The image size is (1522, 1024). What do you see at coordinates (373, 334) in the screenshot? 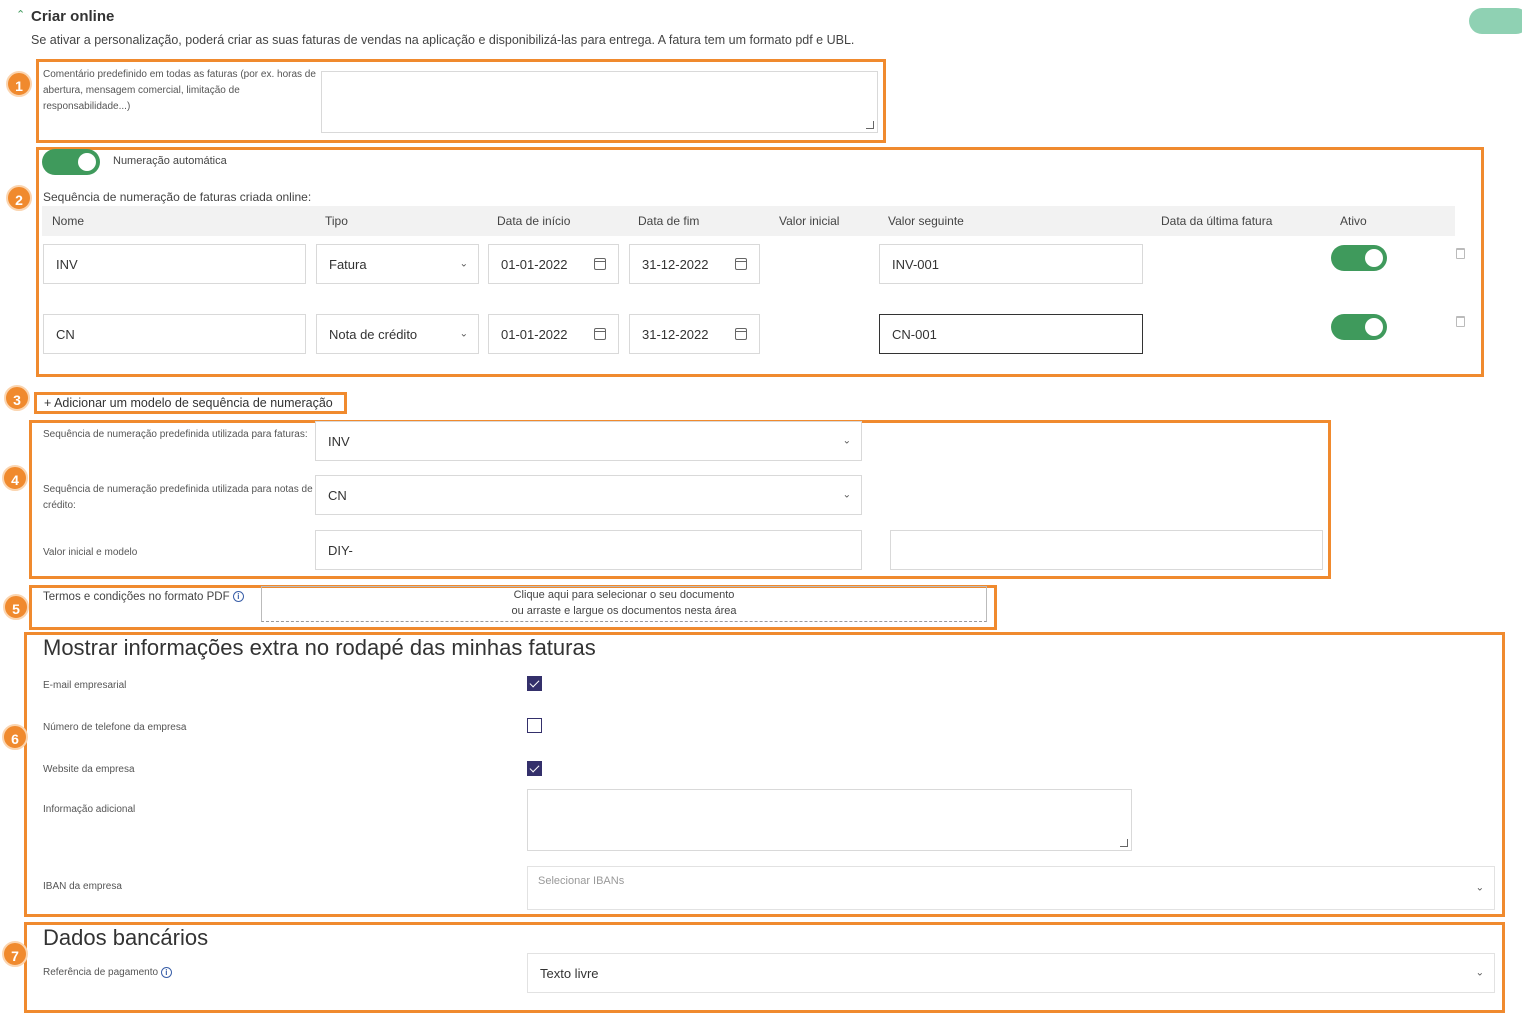
I see `row2-type: Nota de crédito` at bounding box center [373, 334].